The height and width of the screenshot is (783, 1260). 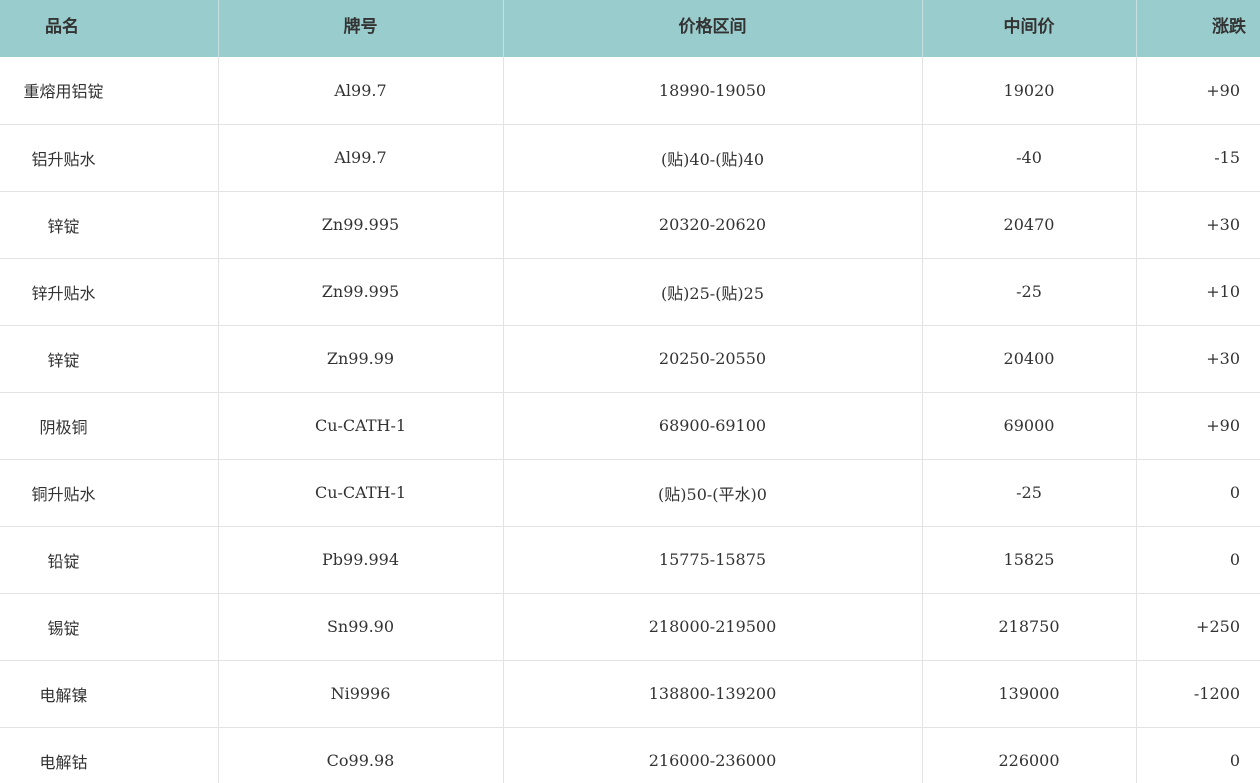 I want to click on cell-product-name: 重熔用铝锭, so click(x=109, y=91).